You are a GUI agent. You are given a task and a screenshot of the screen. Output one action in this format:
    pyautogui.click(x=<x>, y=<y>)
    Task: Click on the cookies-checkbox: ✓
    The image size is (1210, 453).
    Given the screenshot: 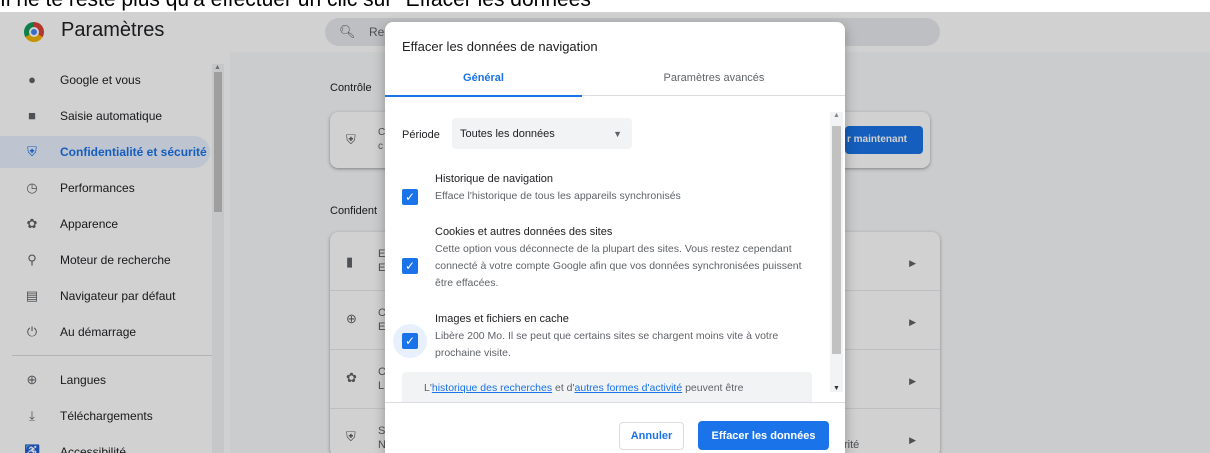 What is the action you would take?
    pyautogui.click(x=410, y=266)
    